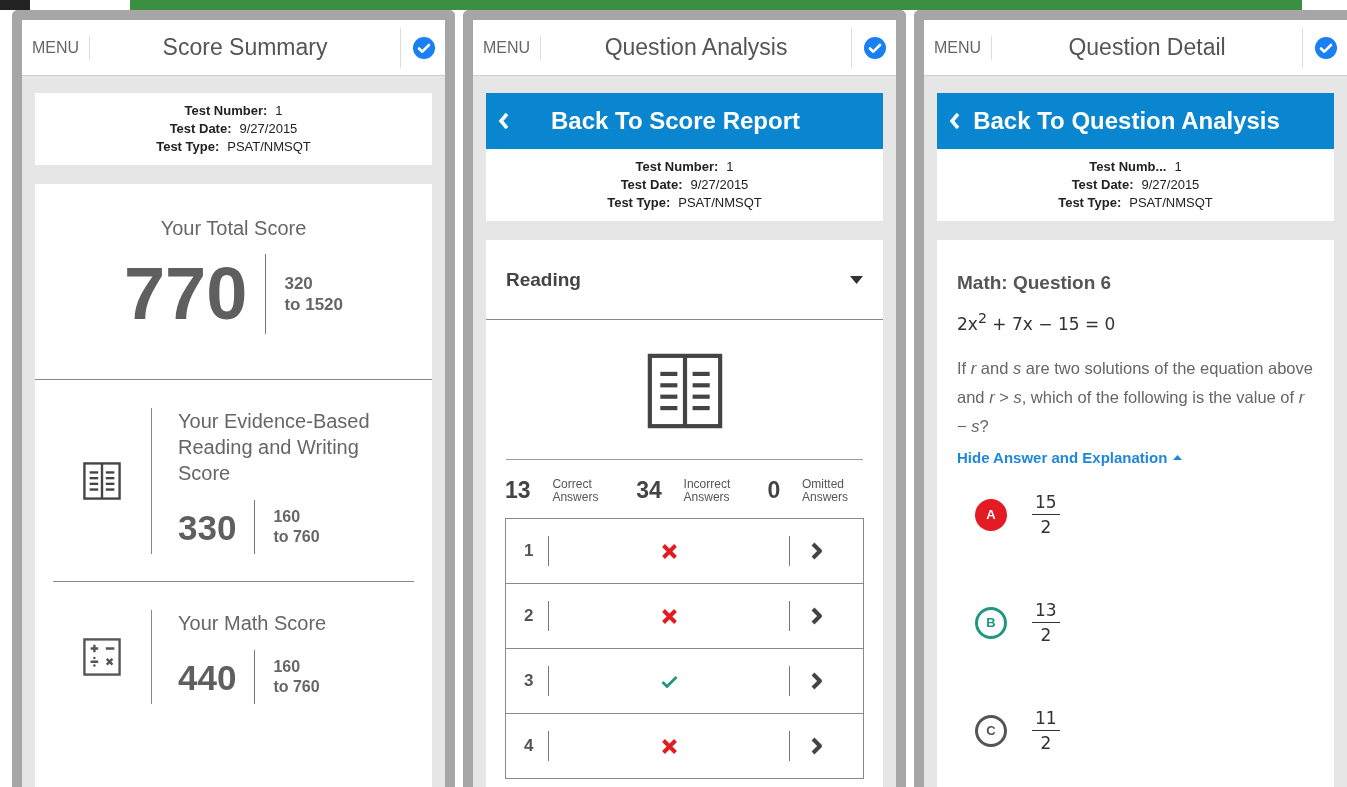  Describe the element at coordinates (576, 490) in the screenshot. I see `answer-count-label: Correct Answers` at that location.